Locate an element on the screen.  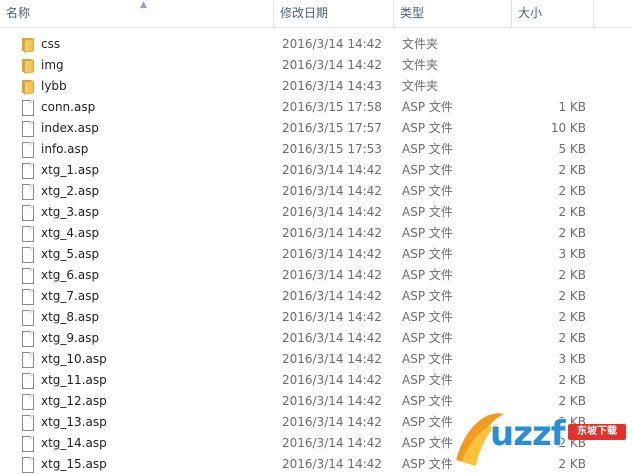
file-row: info.asp 2016/3/15 17:53 ASP 文件 5 KB is located at coordinates (316, 149).